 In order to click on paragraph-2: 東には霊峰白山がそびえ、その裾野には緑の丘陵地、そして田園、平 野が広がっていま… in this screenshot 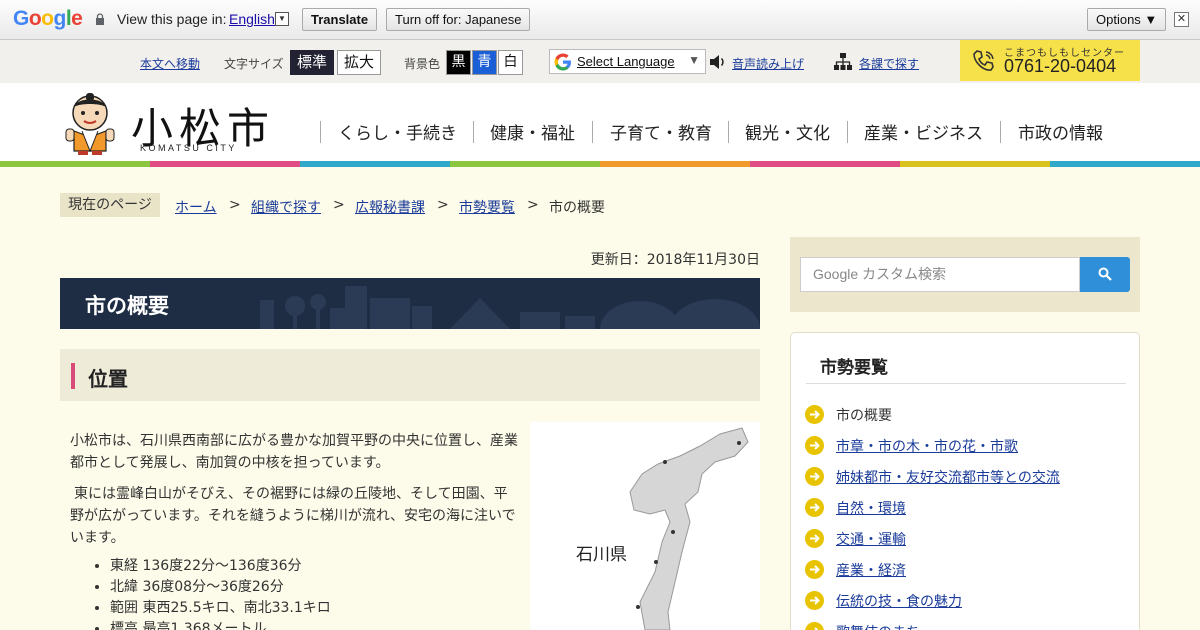, I will do `click(296, 516)`.